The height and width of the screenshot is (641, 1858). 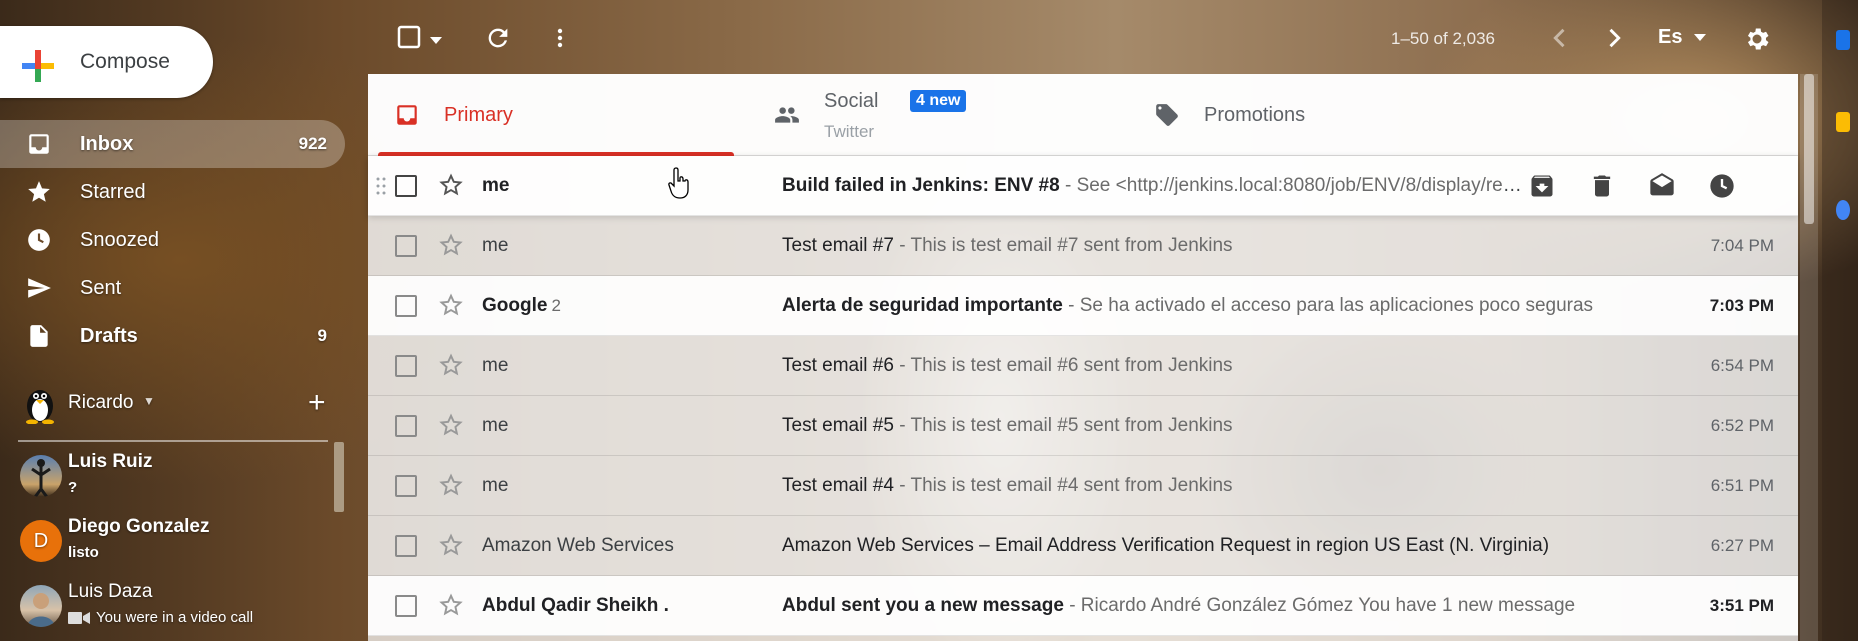 What do you see at coordinates (1700, 37) in the screenshot?
I see `chevron-down-icon` at bounding box center [1700, 37].